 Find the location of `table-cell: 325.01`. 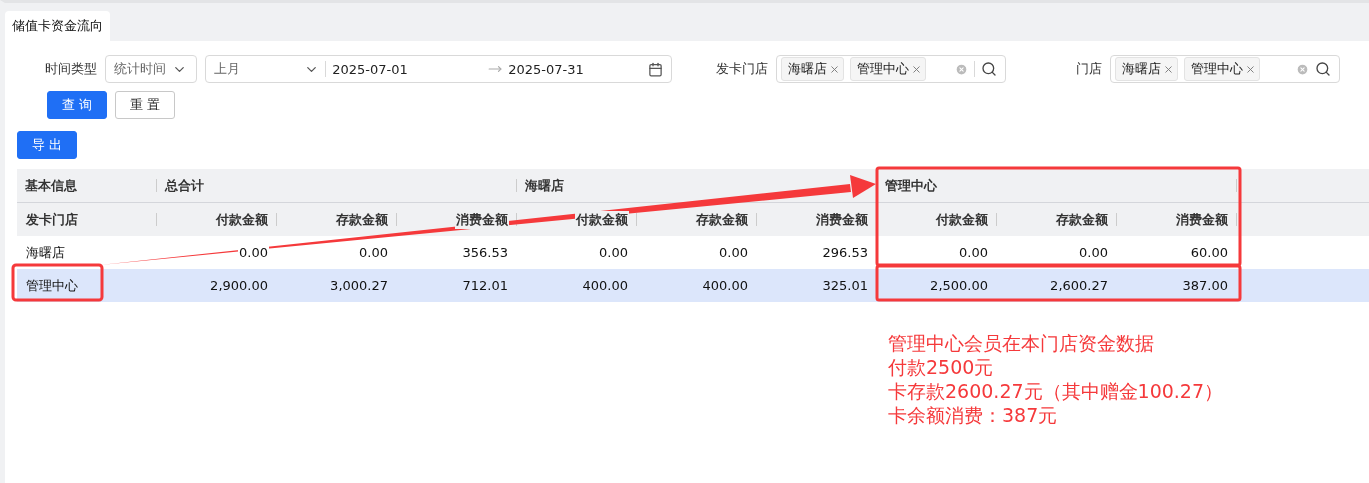

table-cell: 325.01 is located at coordinates (845, 285).